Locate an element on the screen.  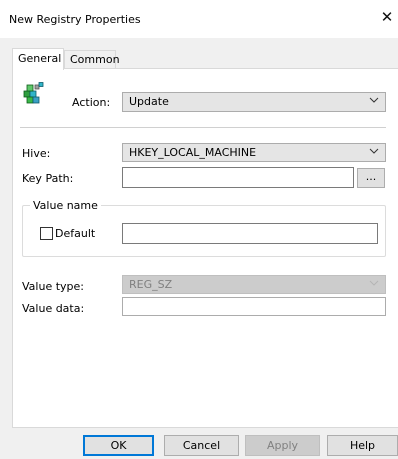
cancel-button-label: Cancel is located at coordinates (201, 445).